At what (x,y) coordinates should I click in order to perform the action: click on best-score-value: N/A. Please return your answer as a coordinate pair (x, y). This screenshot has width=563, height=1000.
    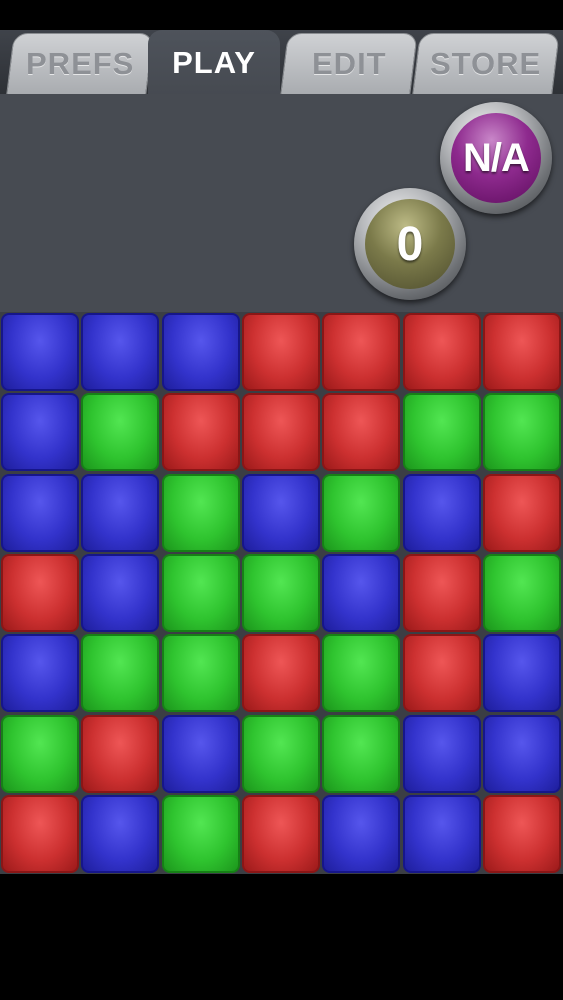
    Looking at the image, I should click on (496, 158).